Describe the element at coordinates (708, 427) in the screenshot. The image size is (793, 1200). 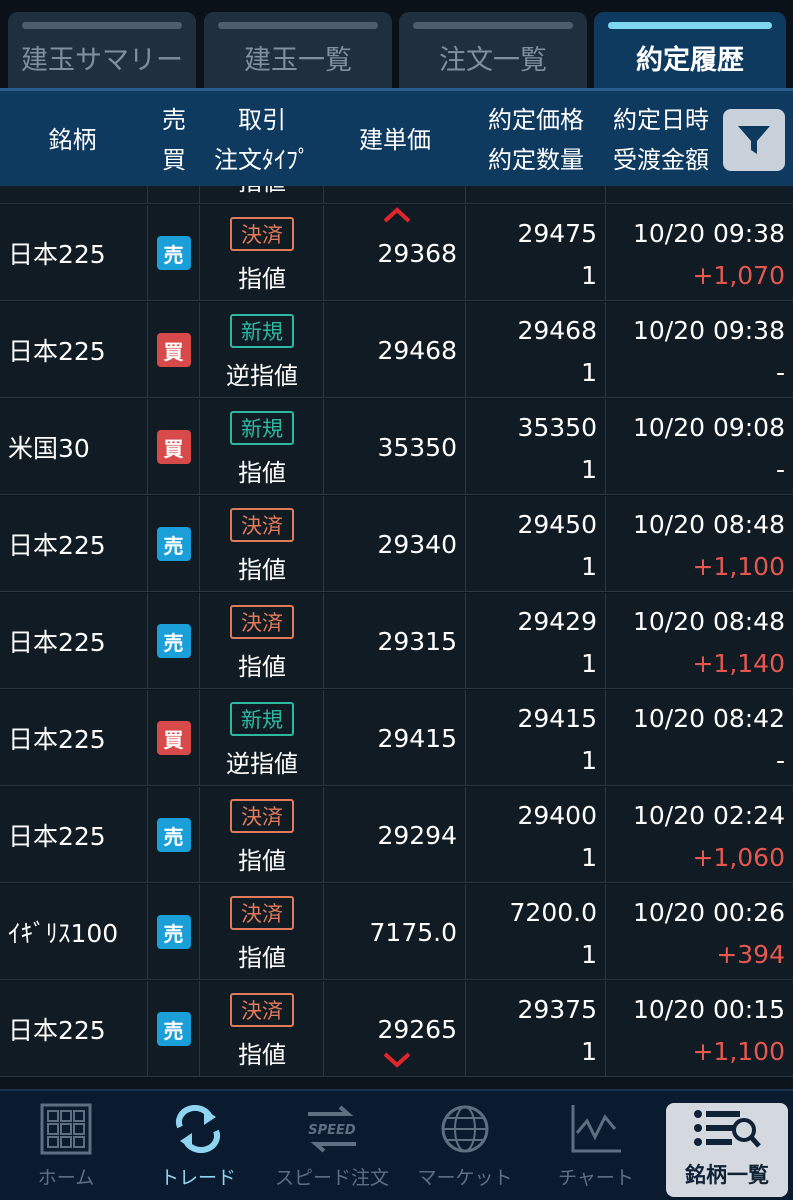
I see `exec-datetime: 10/20 09:08` at that location.